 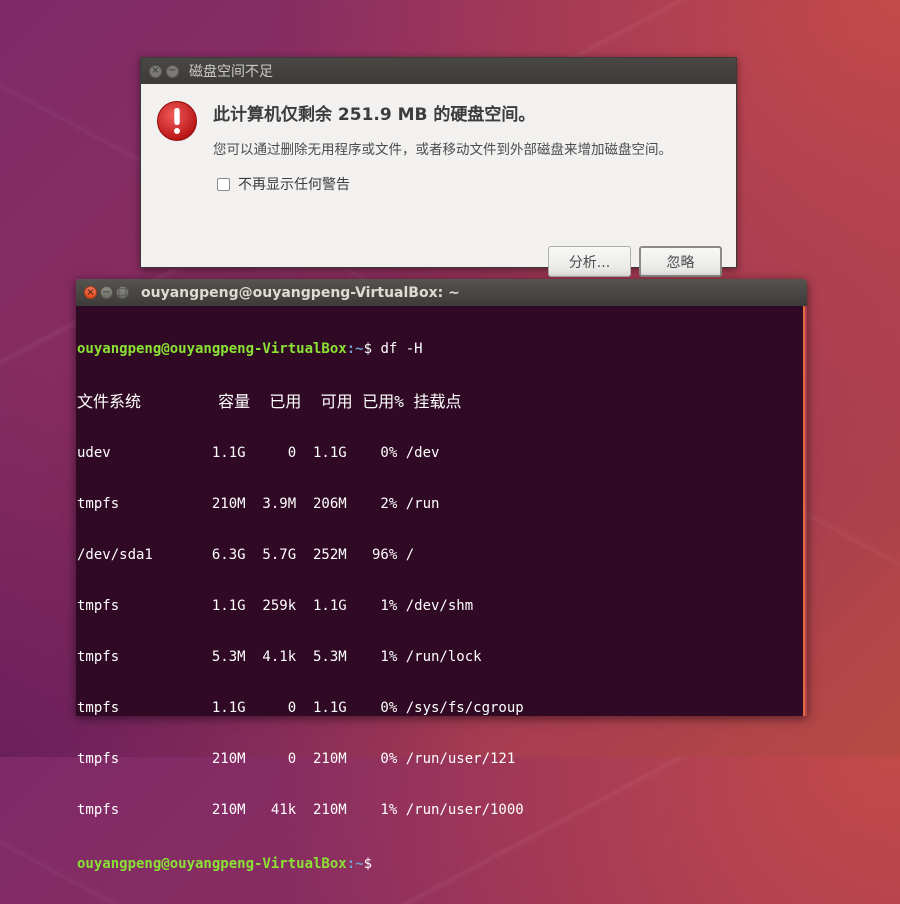 What do you see at coordinates (374, 115) in the screenshot?
I see `dialog-heading: 此计算机仅剩余 251.9 MB 的硬盘空间。` at bounding box center [374, 115].